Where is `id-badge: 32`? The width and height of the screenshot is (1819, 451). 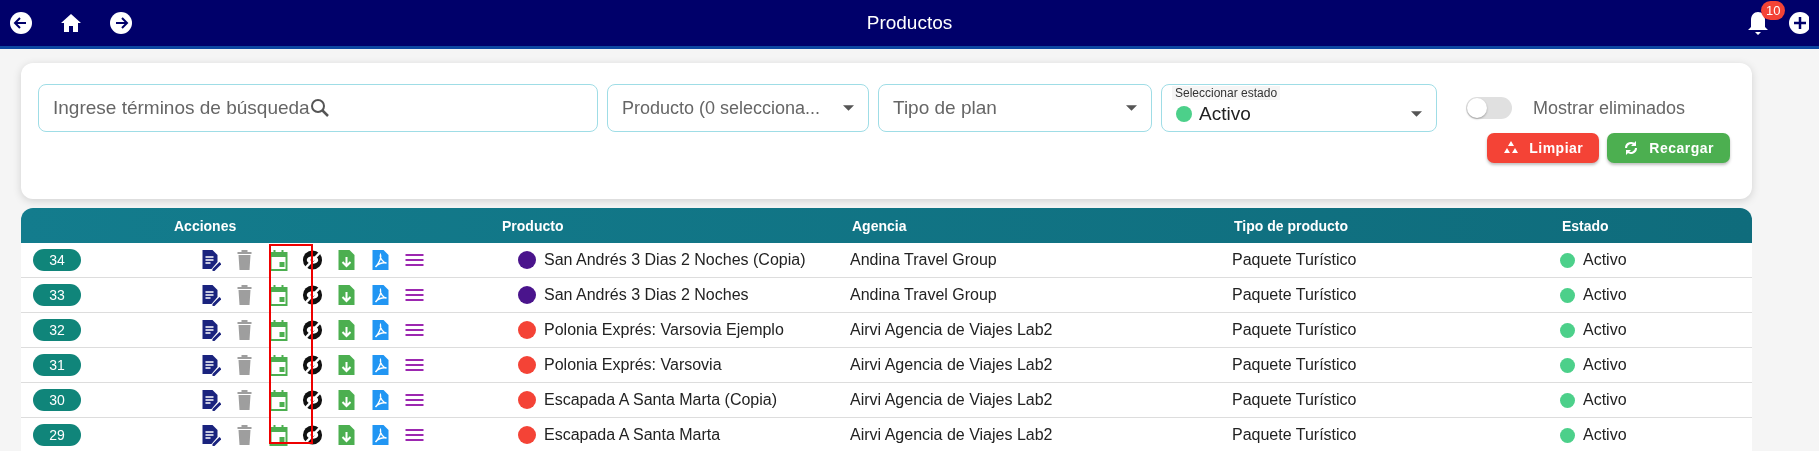
id-badge: 32 is located at coordinates (57, 330).